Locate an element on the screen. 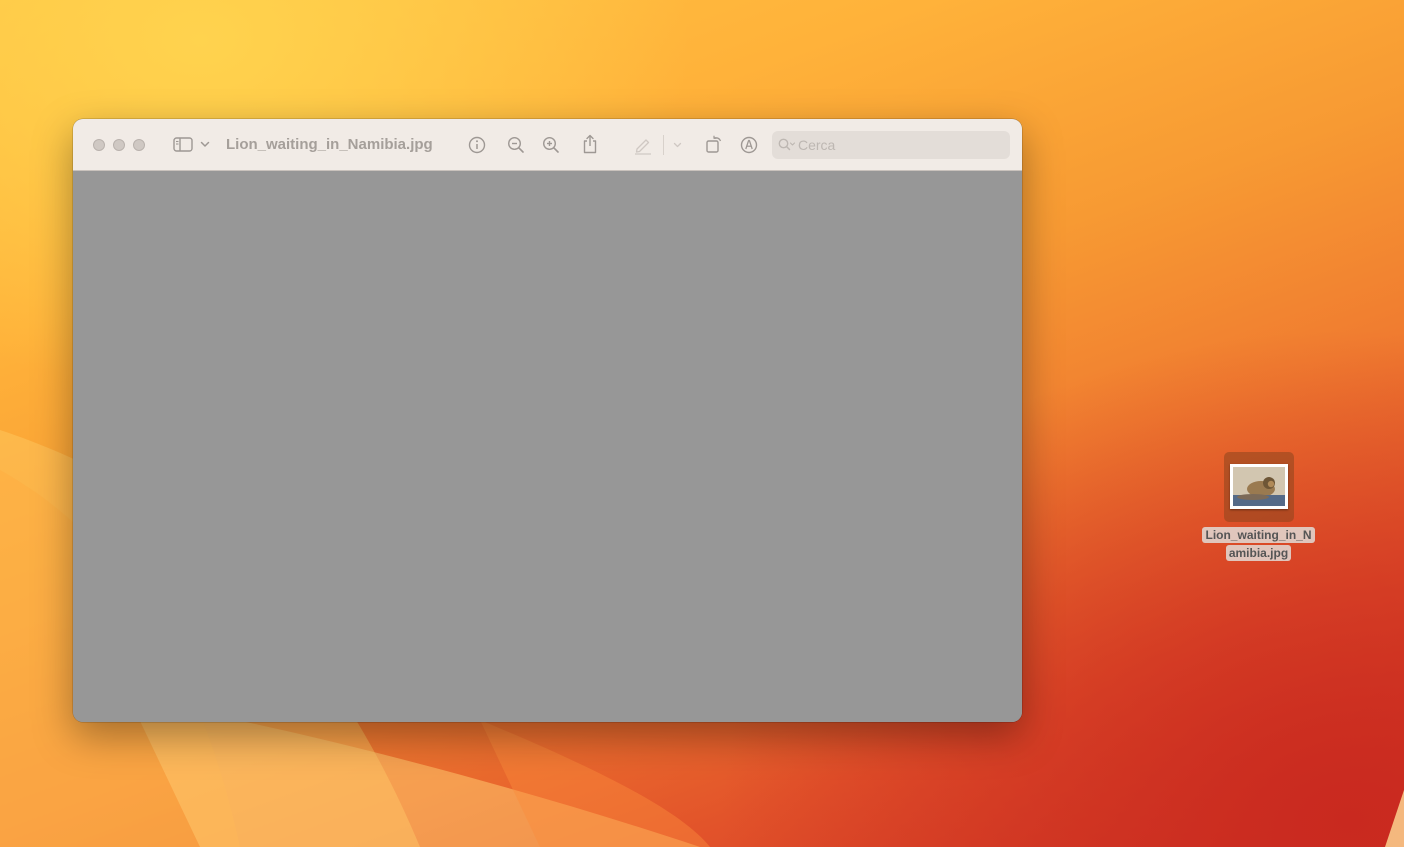  close-window-button is located at coordinates (99, 145).